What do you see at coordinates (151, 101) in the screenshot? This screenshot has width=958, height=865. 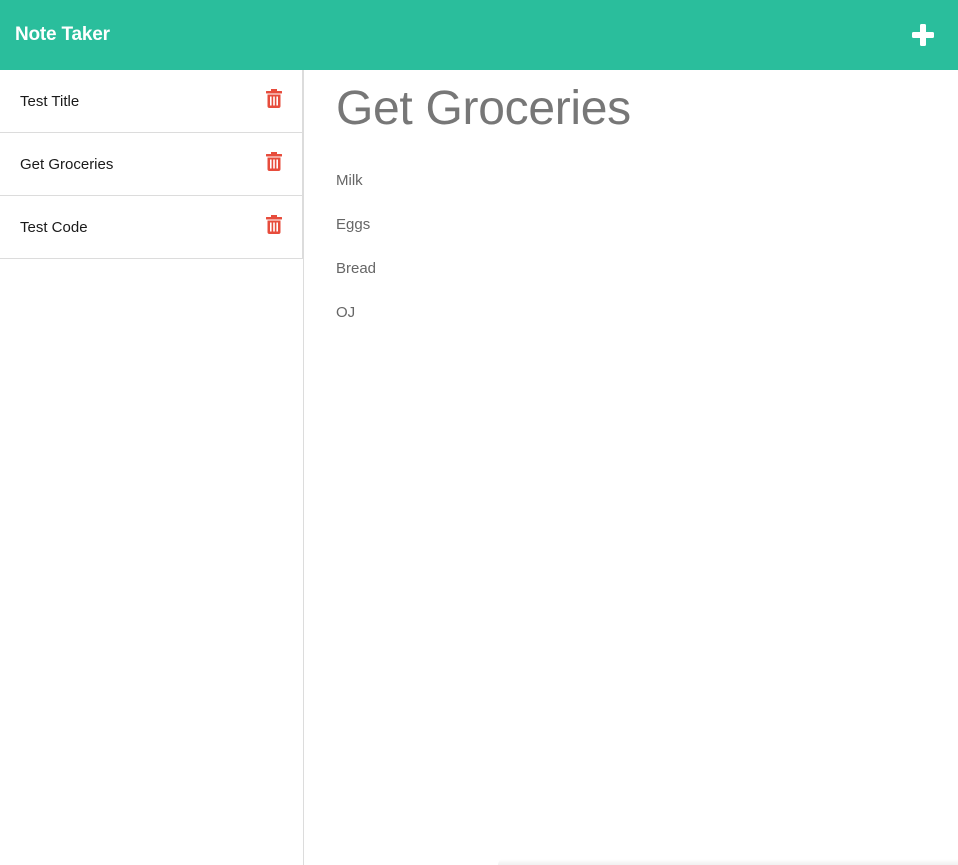 I see `note-list-item: Test Title` at bounding box center [151, 101].